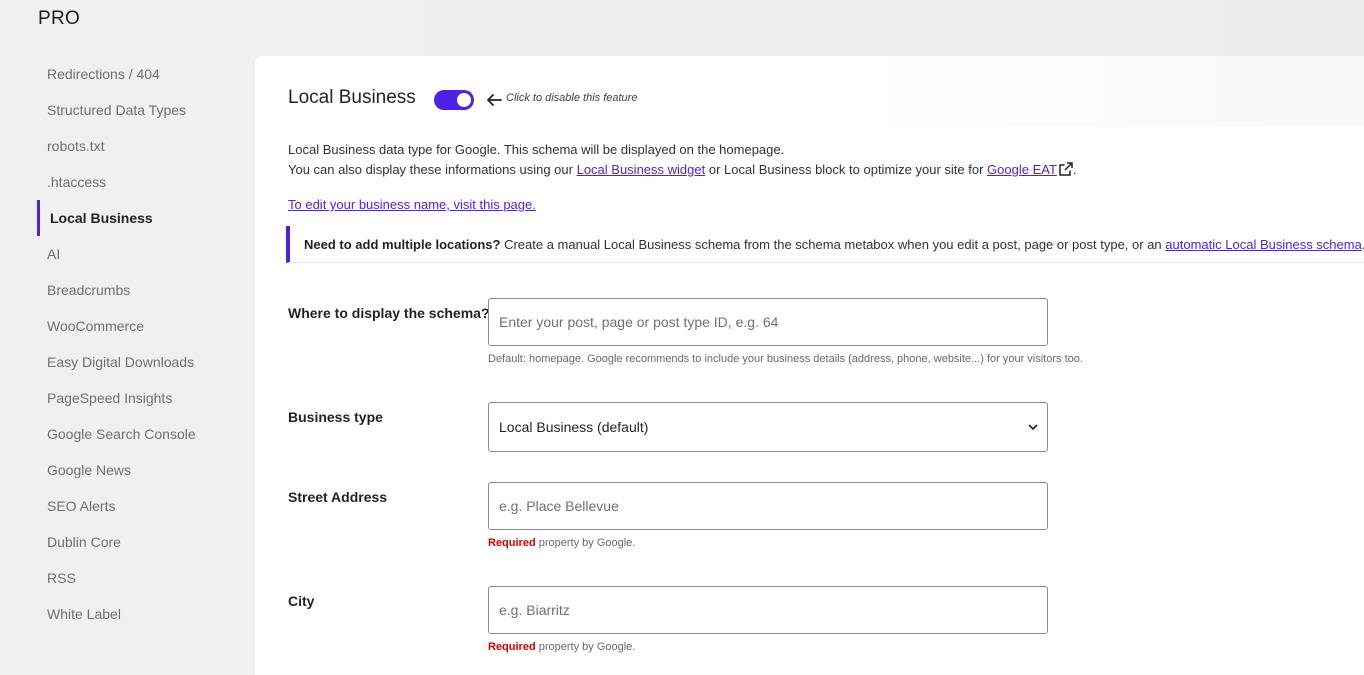  What do you see at coordinates (574, 427) in the screenshot?
I see `business-type-value: Local Business (default)` at bounding box center [574, 427].